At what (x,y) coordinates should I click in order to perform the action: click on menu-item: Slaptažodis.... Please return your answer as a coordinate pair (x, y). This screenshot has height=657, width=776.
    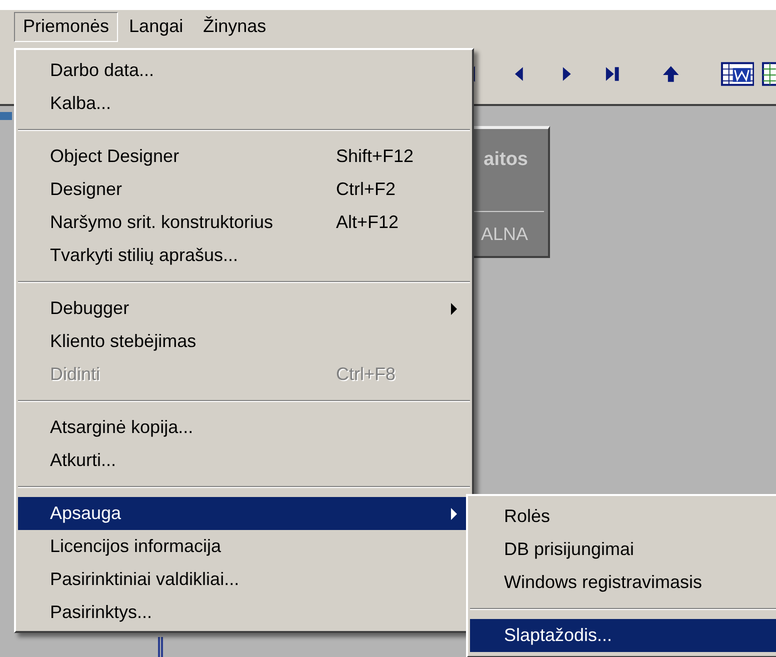
    Looking at the image, I should click on (623, 635).